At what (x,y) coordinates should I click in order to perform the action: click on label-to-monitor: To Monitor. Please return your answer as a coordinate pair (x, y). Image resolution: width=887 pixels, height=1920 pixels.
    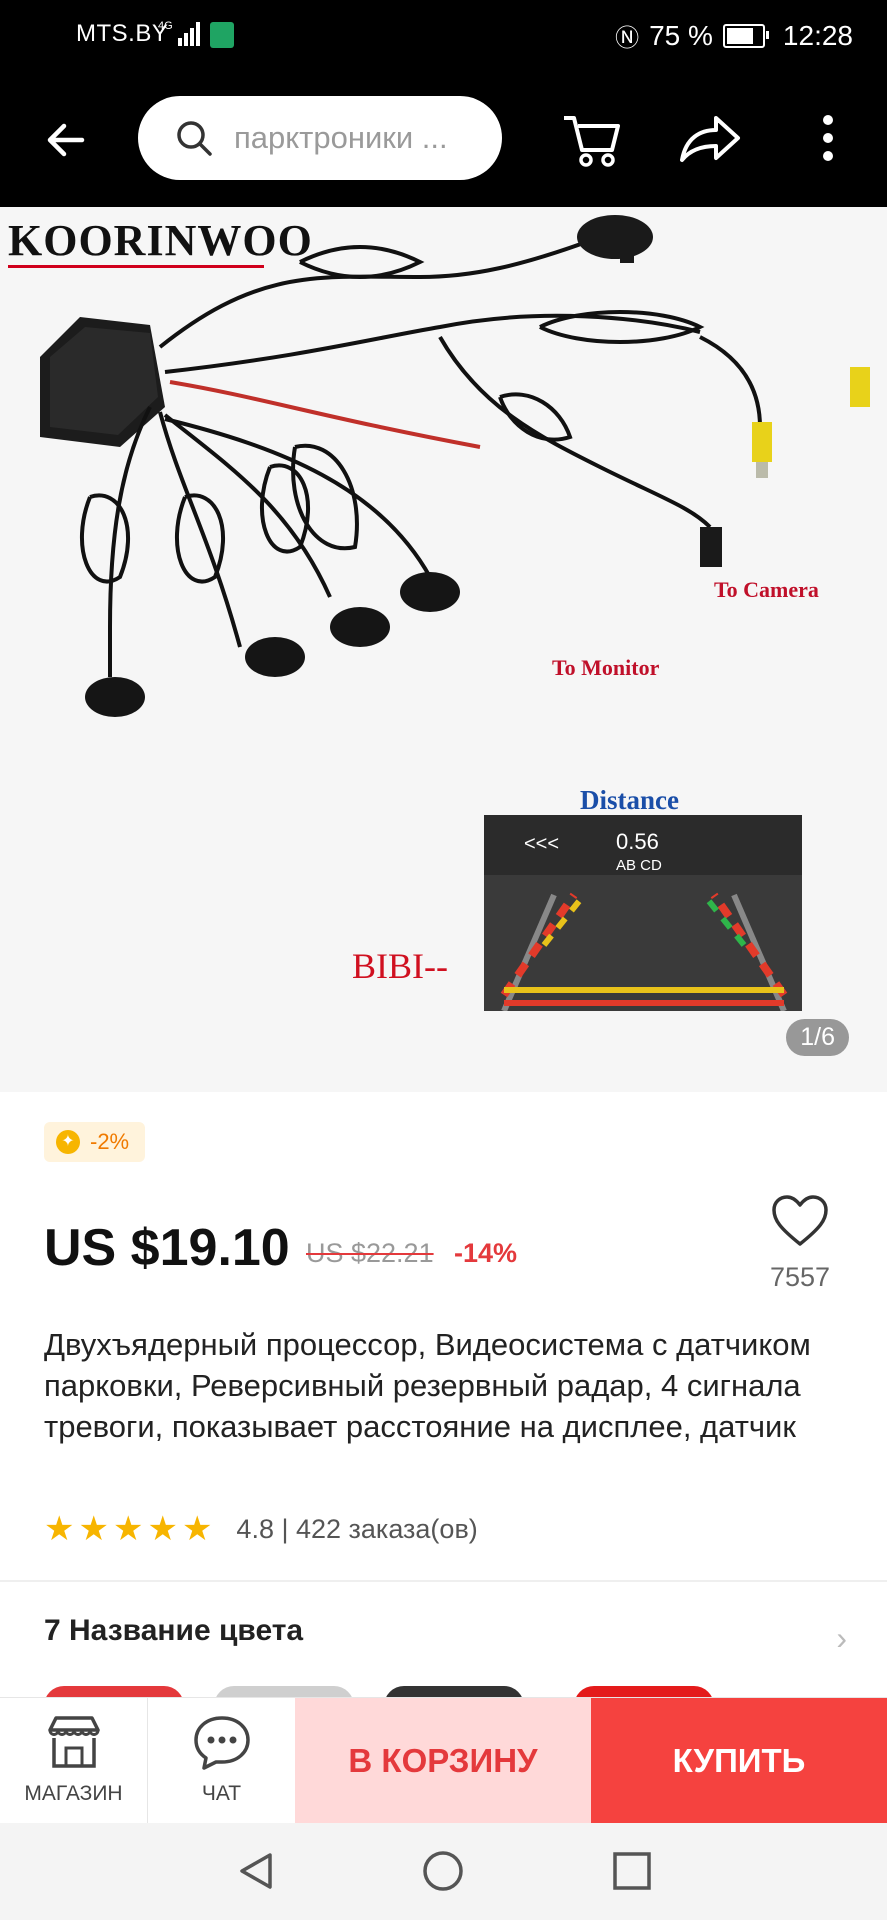
    Looking at the image, I should click on (606, 667).